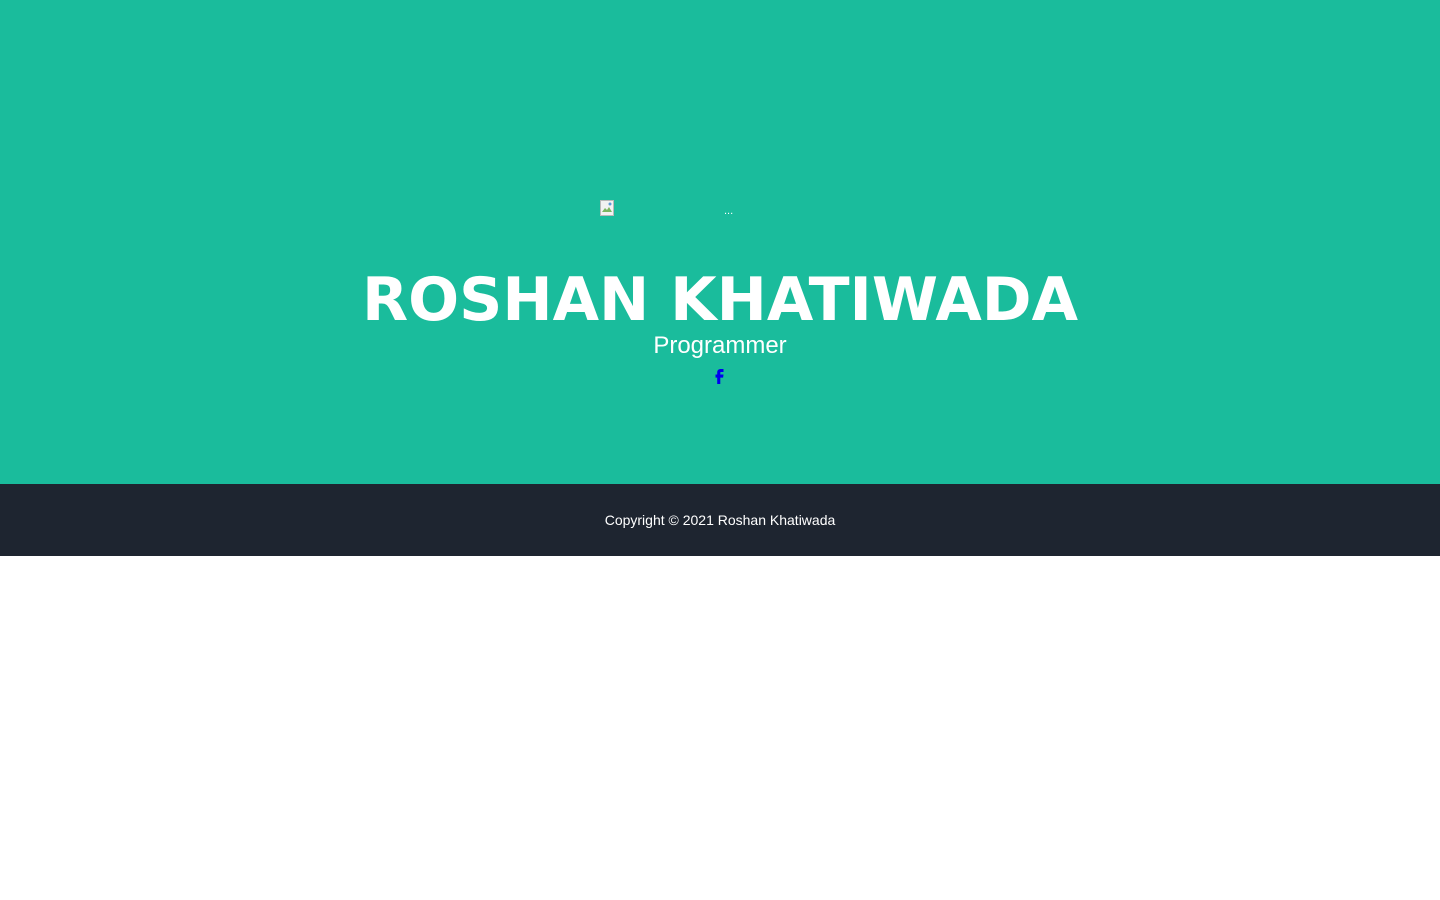 The image size is (1440, 900). Describe the element at coordinates (720, 345) in the screenshot. I see `subtitle: Programmer` at that location.